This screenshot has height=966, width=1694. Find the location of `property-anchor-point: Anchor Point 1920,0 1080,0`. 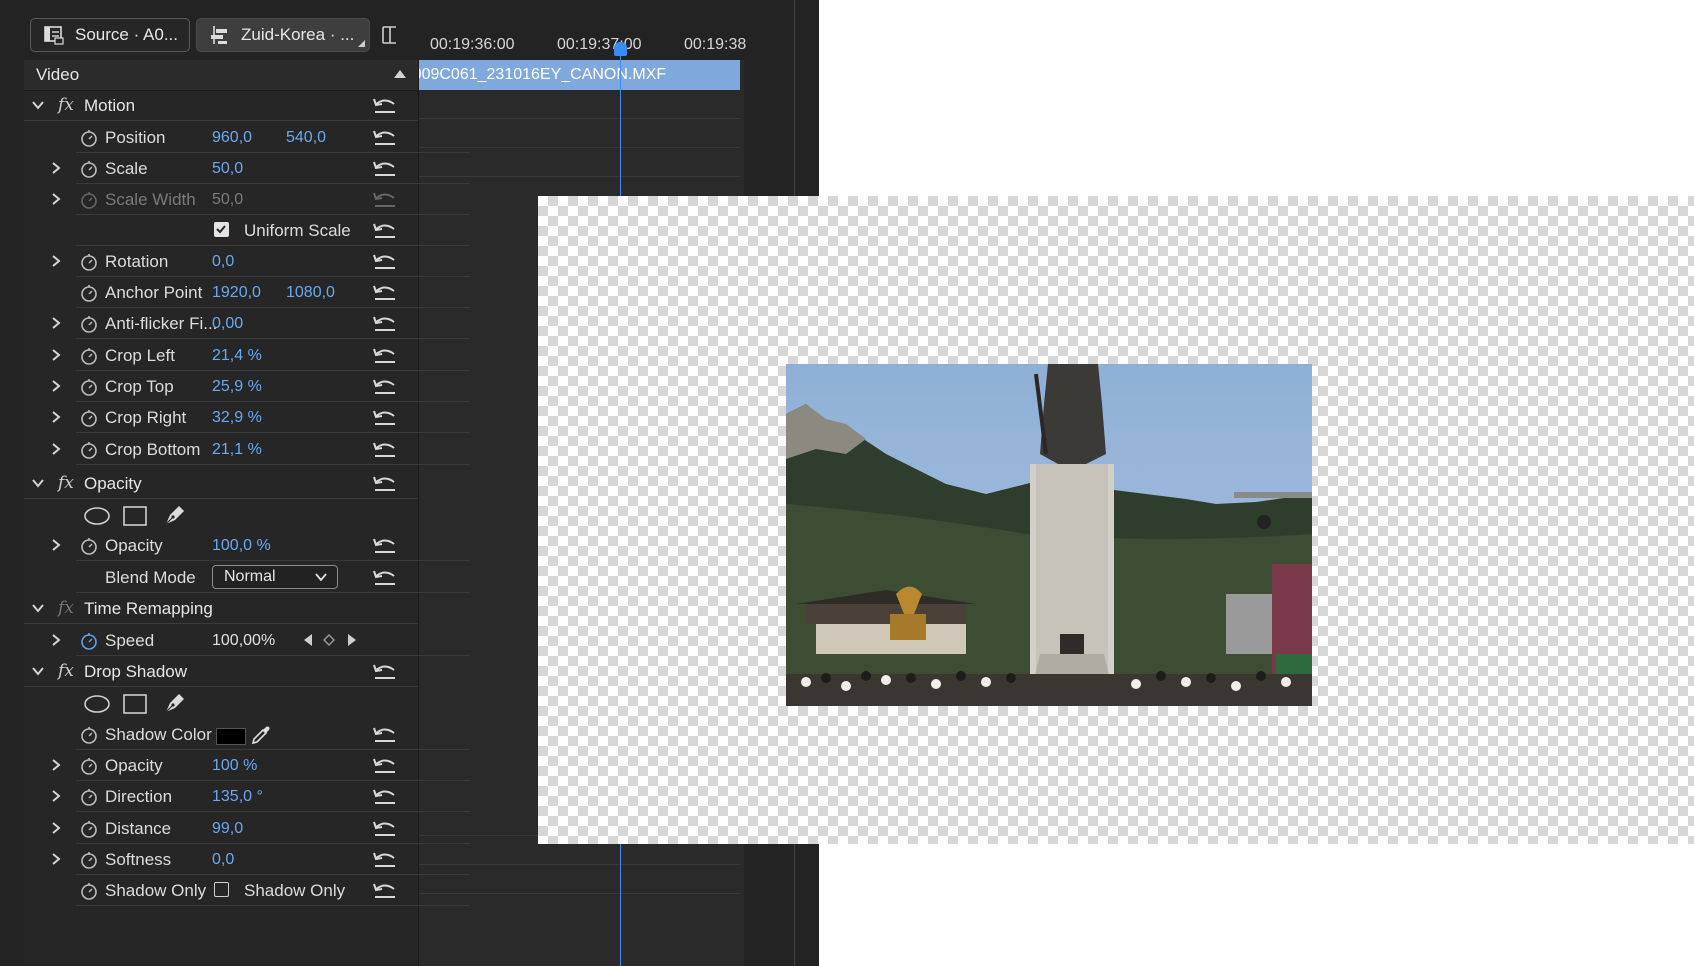

property-anchor-point: Anchor Point 1920,0 1080,0 is located at coordinates (247, 292).